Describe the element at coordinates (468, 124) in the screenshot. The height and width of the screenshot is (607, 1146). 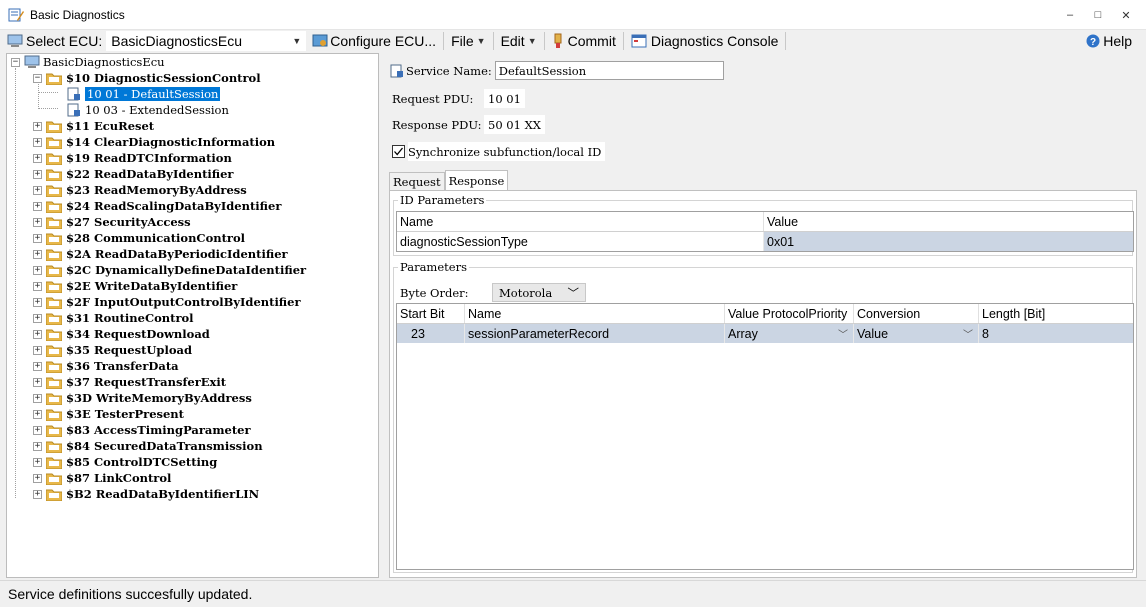
I see `response-pdu-row: Response PDU: 50 01 XX` at that location.